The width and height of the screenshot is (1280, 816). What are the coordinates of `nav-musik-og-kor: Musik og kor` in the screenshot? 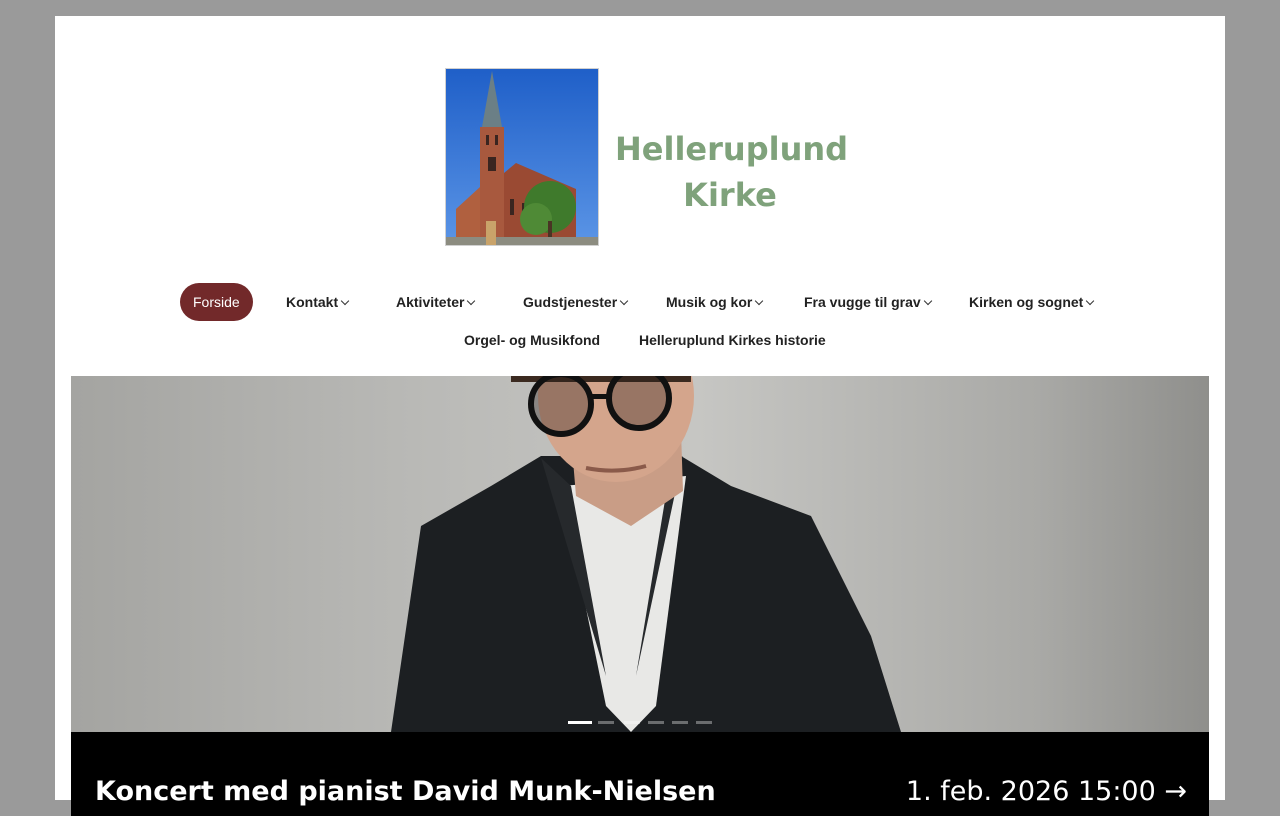 It's located at (715, 302).